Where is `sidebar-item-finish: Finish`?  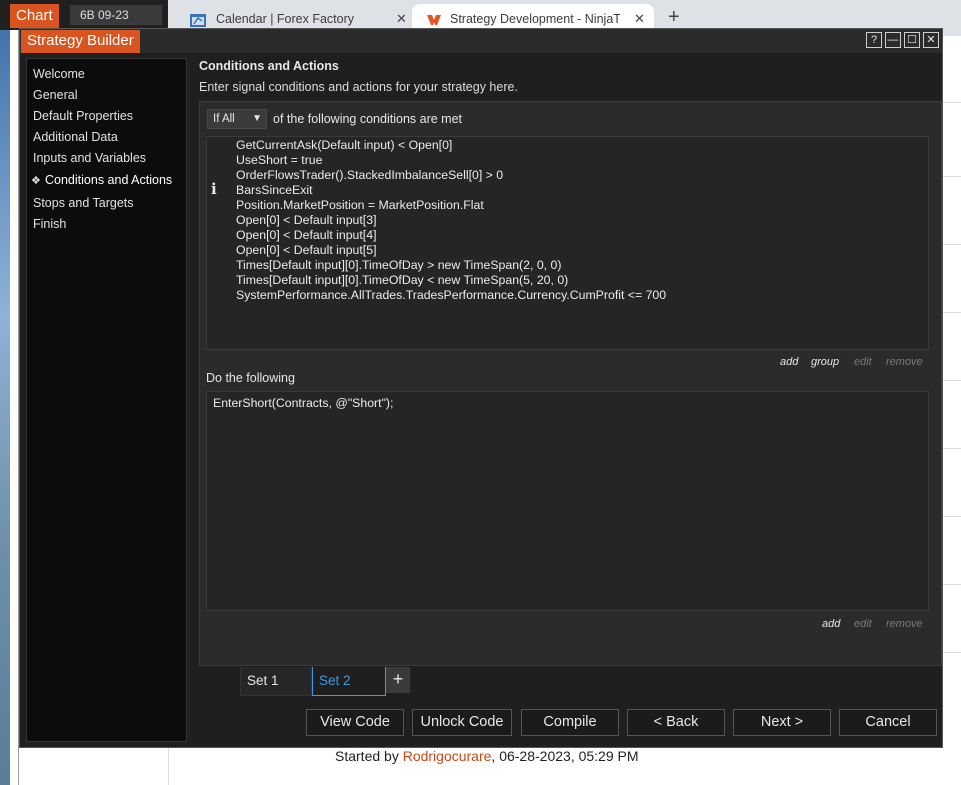 sidebar-item-finish: Finish is located at coordinates (49, 224).